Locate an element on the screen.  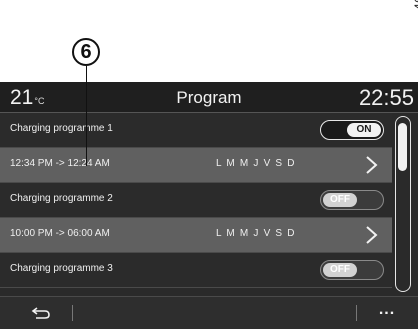
programme-1-label: Charging programme 1 is located at coordinates (61, 128).